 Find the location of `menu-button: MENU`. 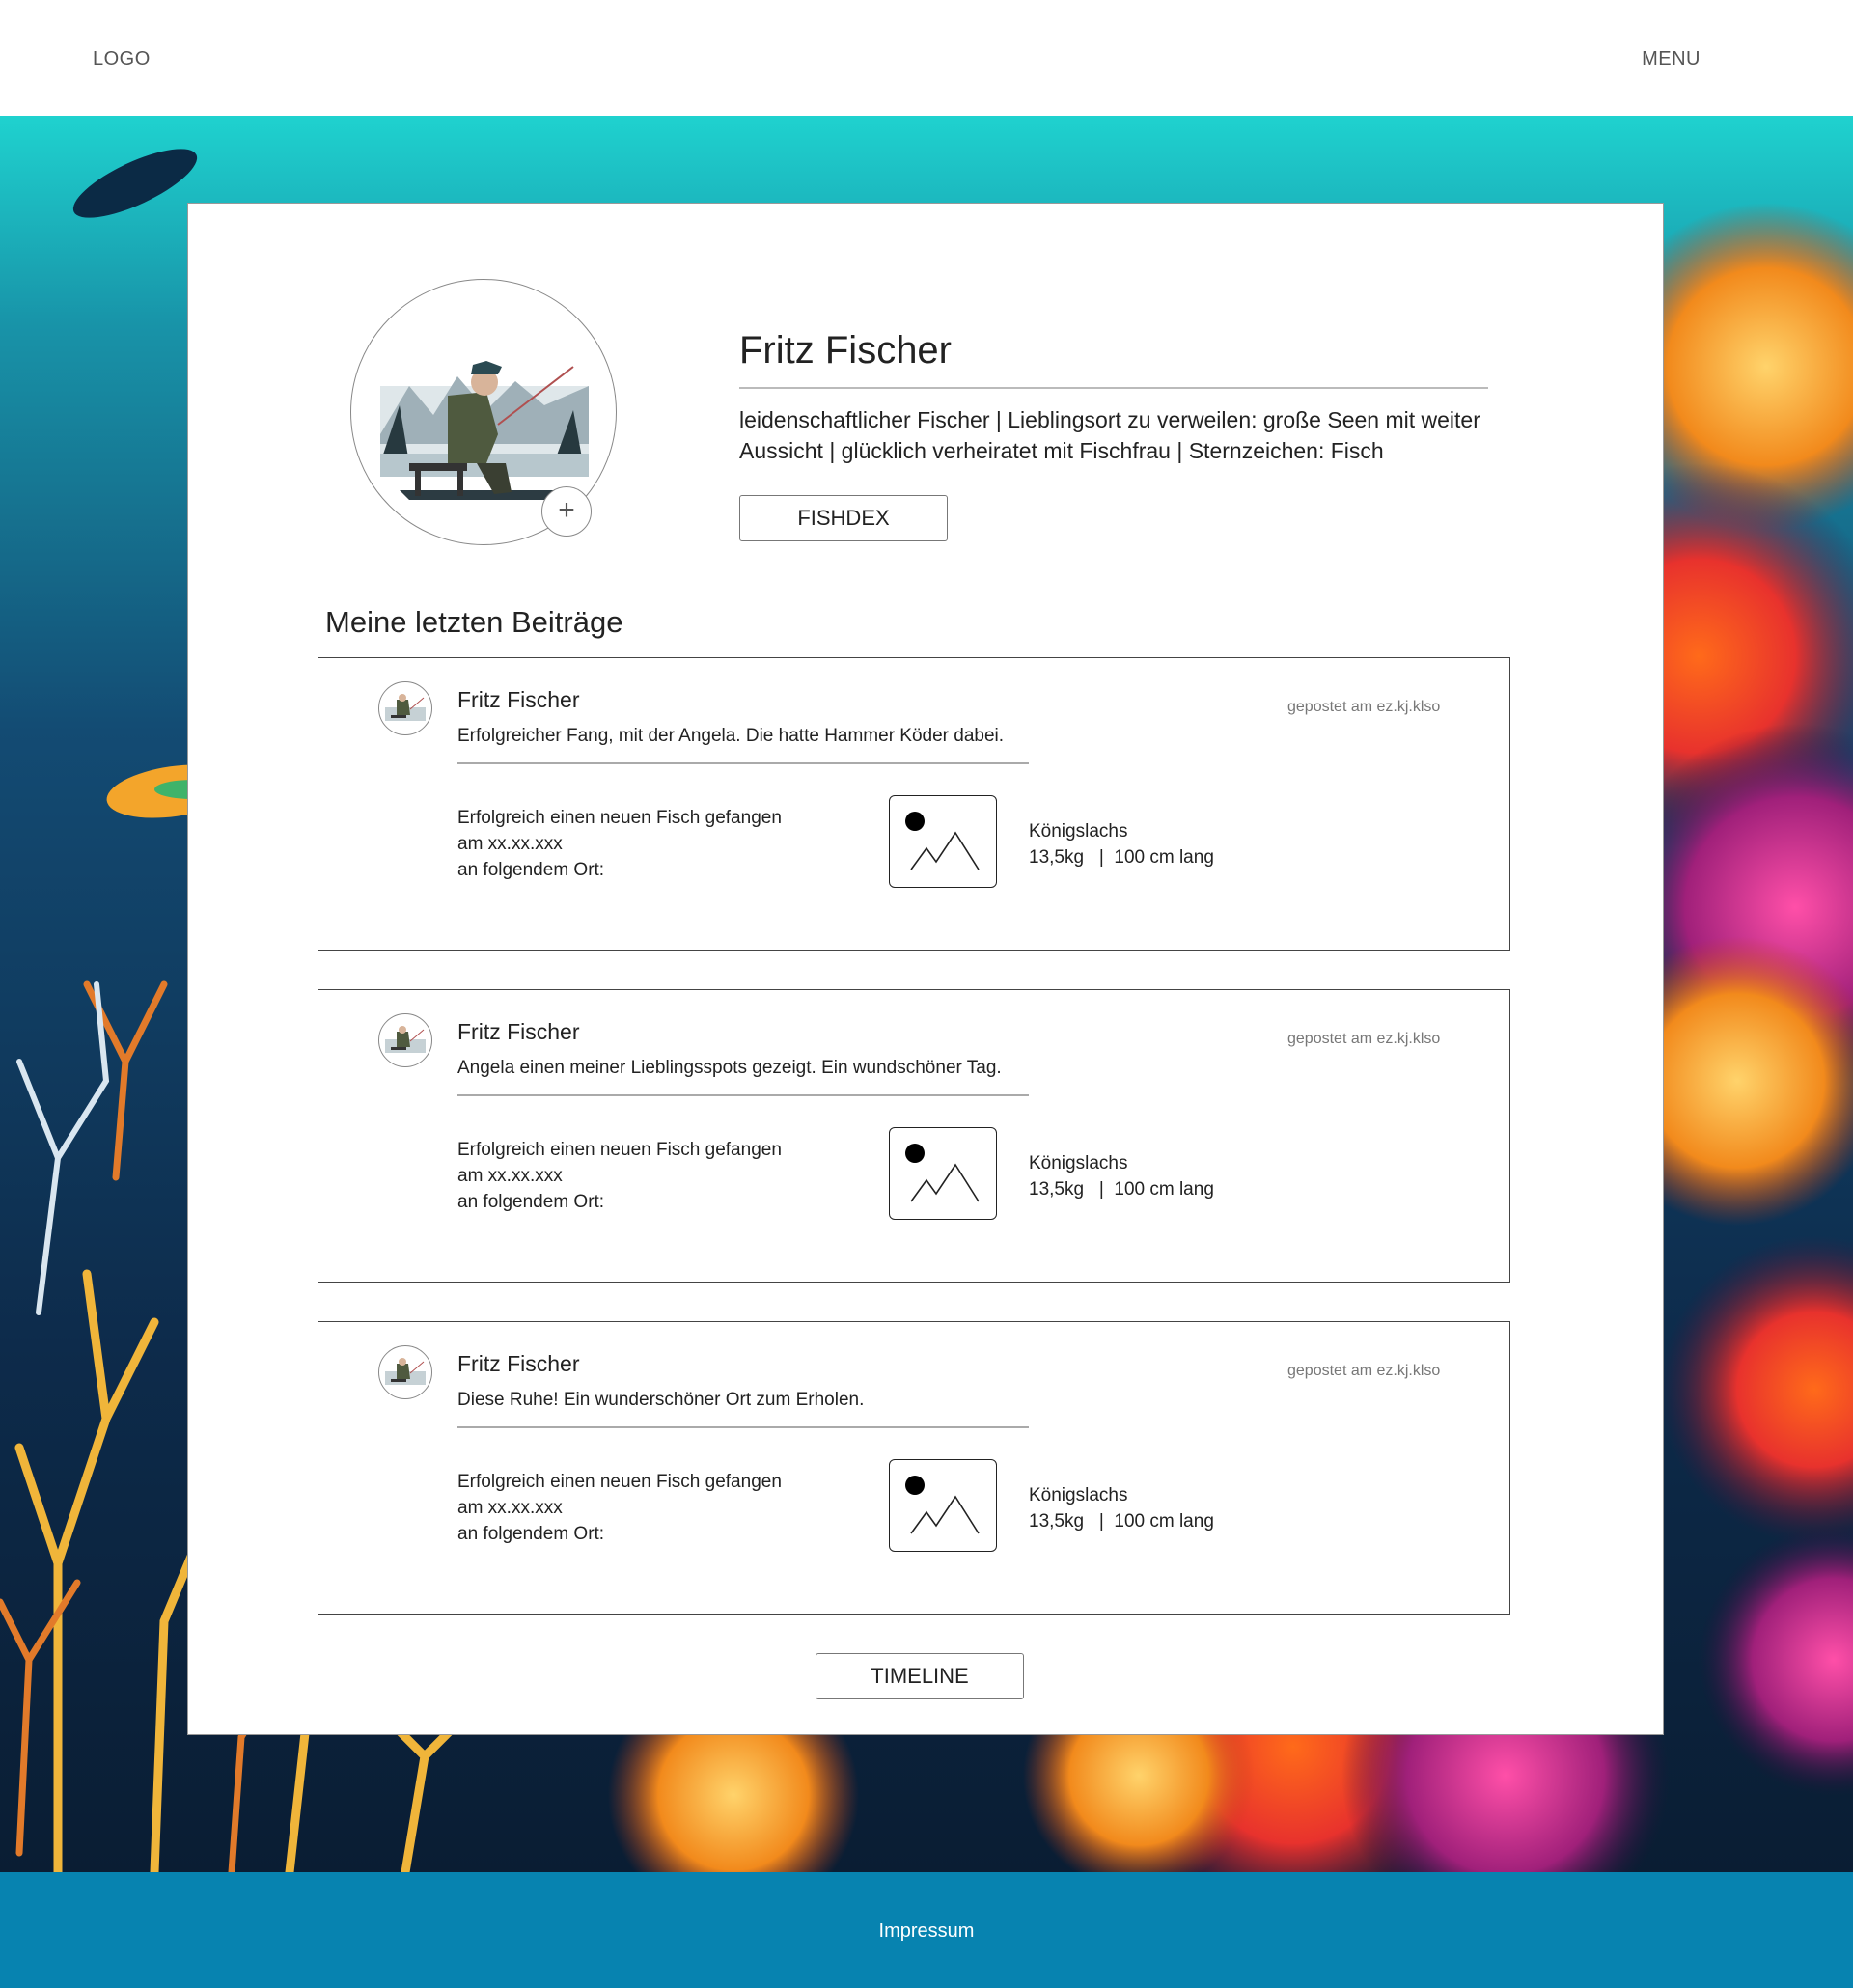

menu-button: MENU is located at coordinates (1671, 59).